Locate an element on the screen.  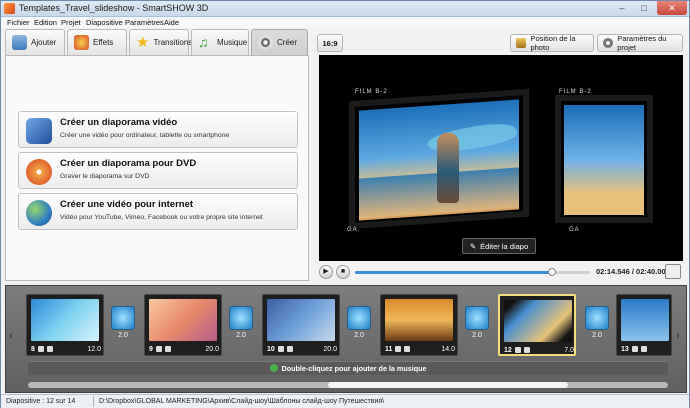
menu-diapositive: Diapositive is located at coordinates (104, 22).